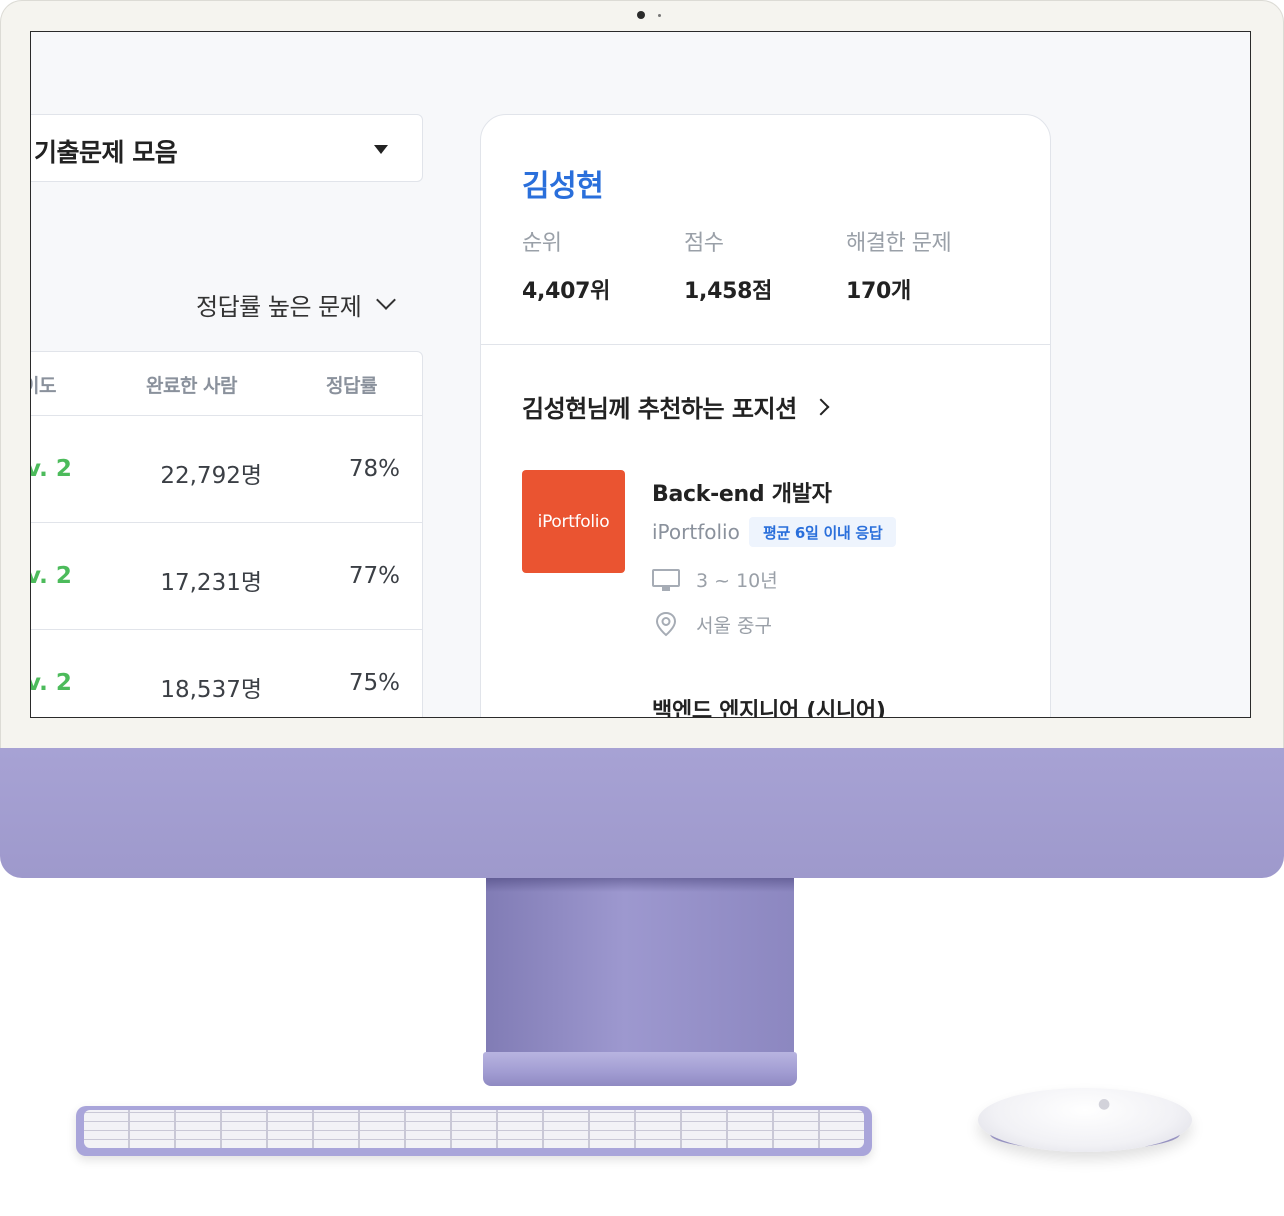 This screenshot has width=1284, height=1216. I want to click on job-company: iPortfolio, so click(696, 532).